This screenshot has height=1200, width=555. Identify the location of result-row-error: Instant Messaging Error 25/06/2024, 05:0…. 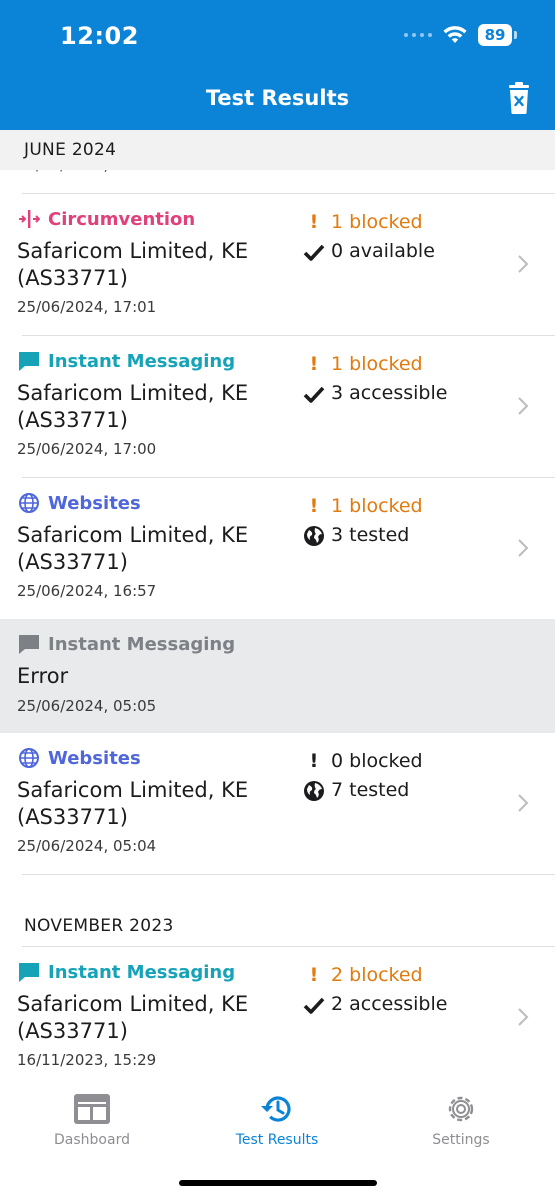
(277, 676).